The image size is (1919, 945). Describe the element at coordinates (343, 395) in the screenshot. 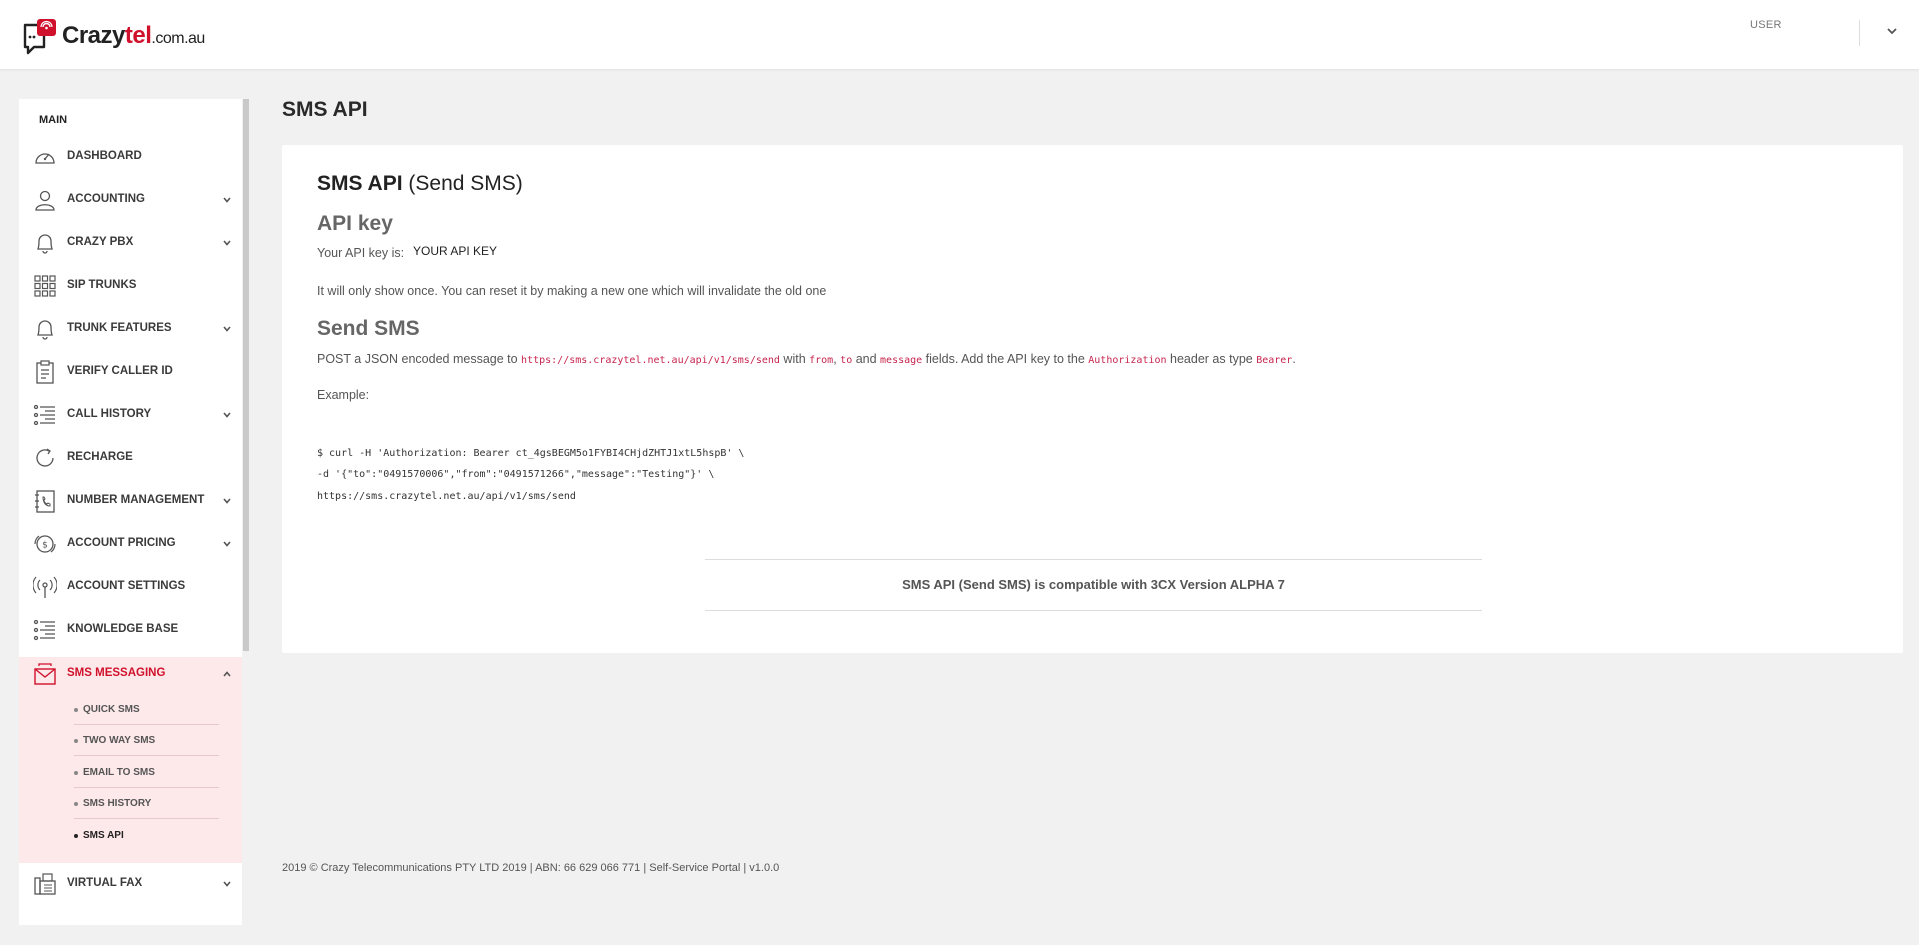

I see `example-label: Example:` at that location.